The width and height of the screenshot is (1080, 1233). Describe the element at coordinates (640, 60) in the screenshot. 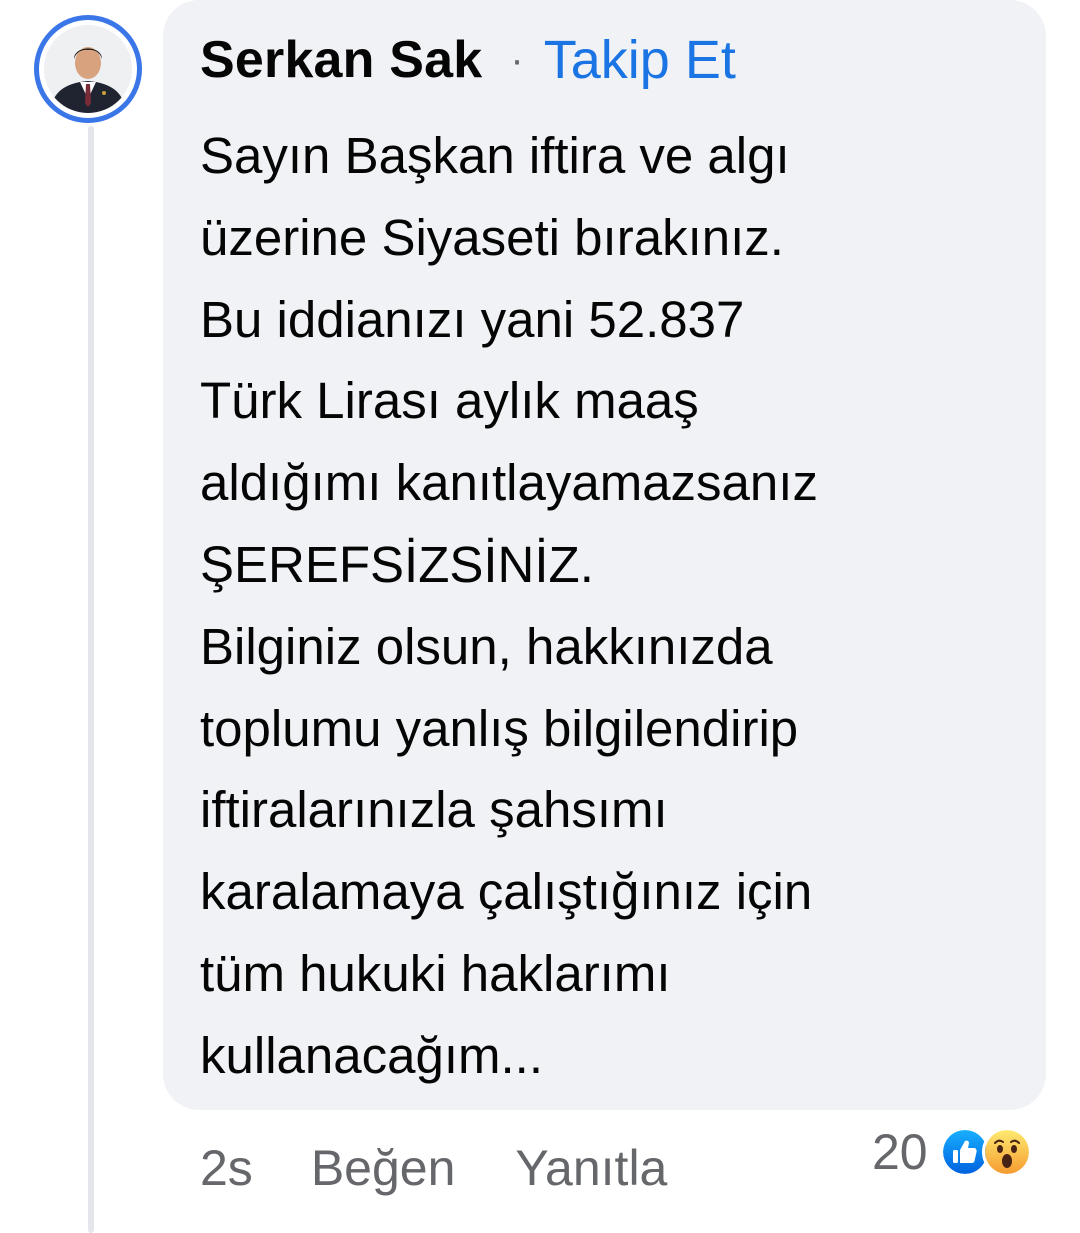

I see `follow-button: Takip Et` at that location.